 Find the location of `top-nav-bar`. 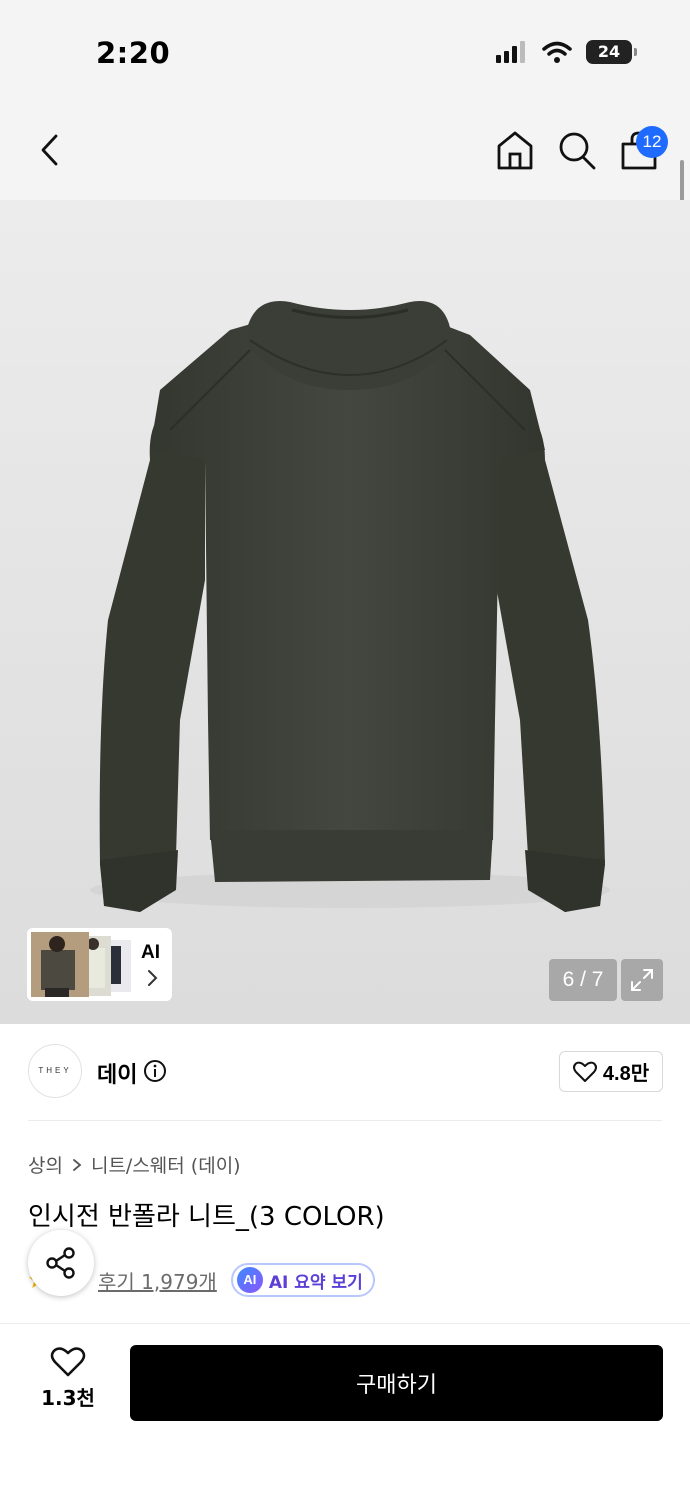

top-nav-bar is located at coordinates (345, 150).